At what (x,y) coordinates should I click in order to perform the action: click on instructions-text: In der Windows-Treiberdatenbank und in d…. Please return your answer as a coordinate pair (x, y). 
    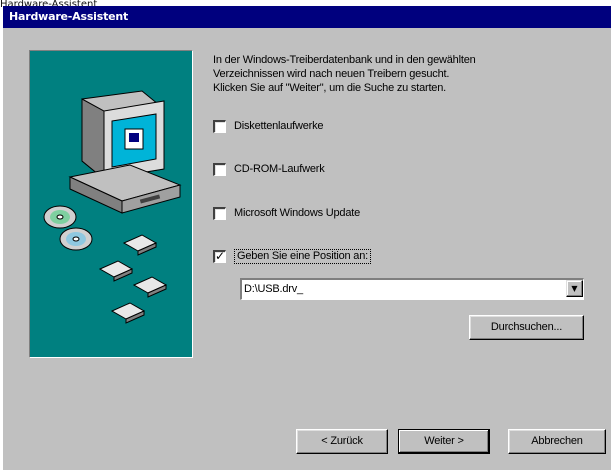
    Looking at the image, I should click on (344, 74).